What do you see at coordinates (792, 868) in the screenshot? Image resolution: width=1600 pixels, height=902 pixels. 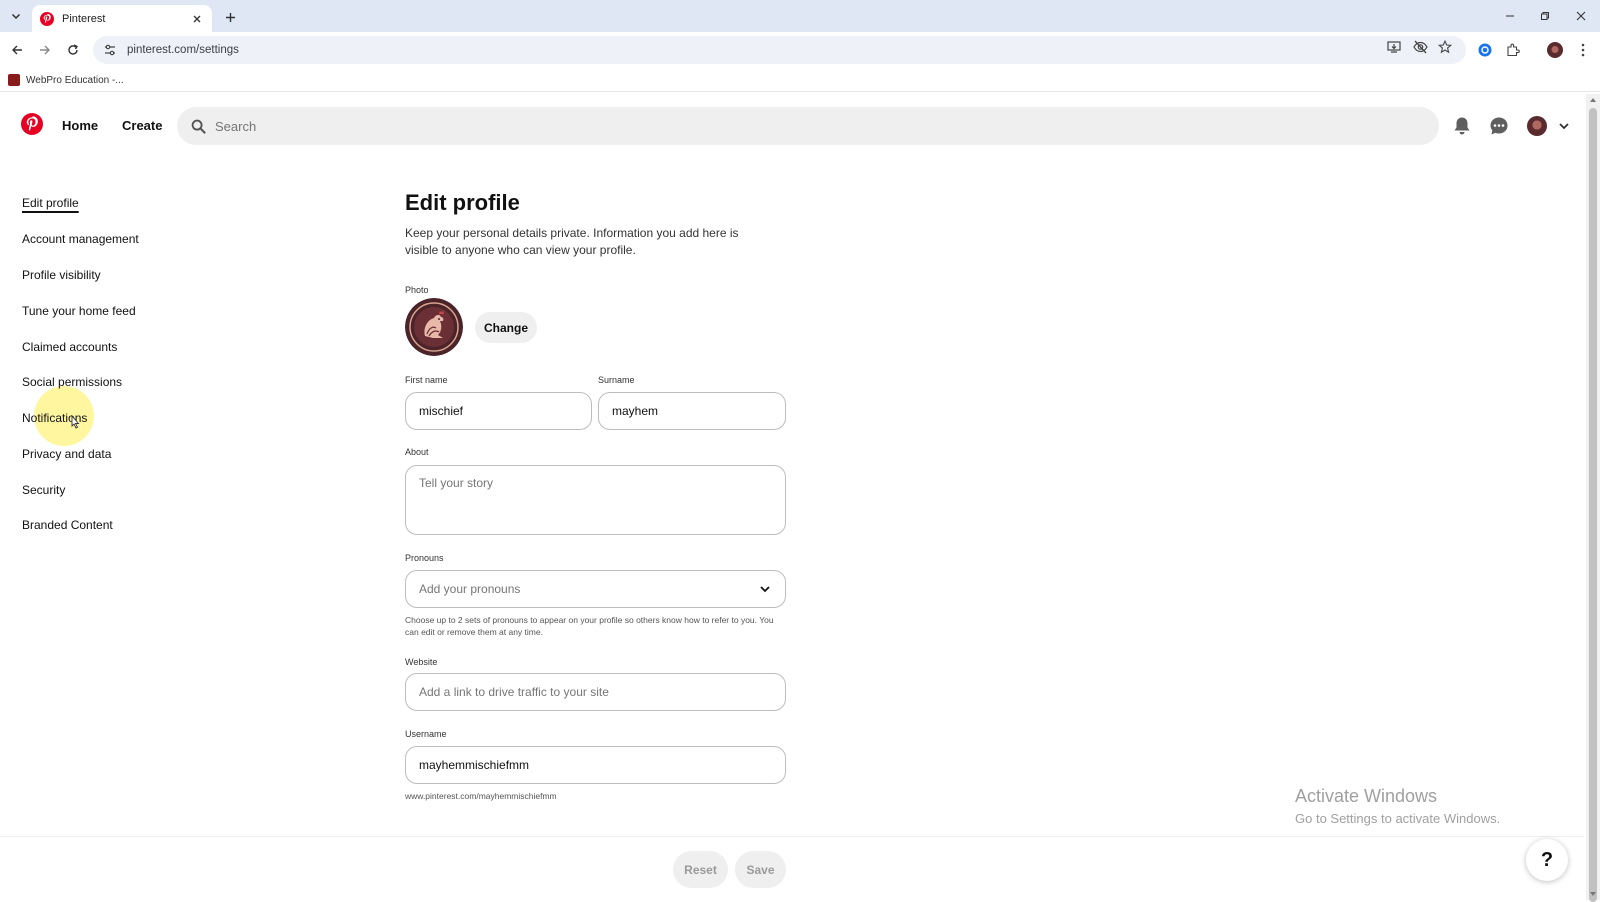 I see `form-action-bar: Reset Save` at bounding box center [792, 868].